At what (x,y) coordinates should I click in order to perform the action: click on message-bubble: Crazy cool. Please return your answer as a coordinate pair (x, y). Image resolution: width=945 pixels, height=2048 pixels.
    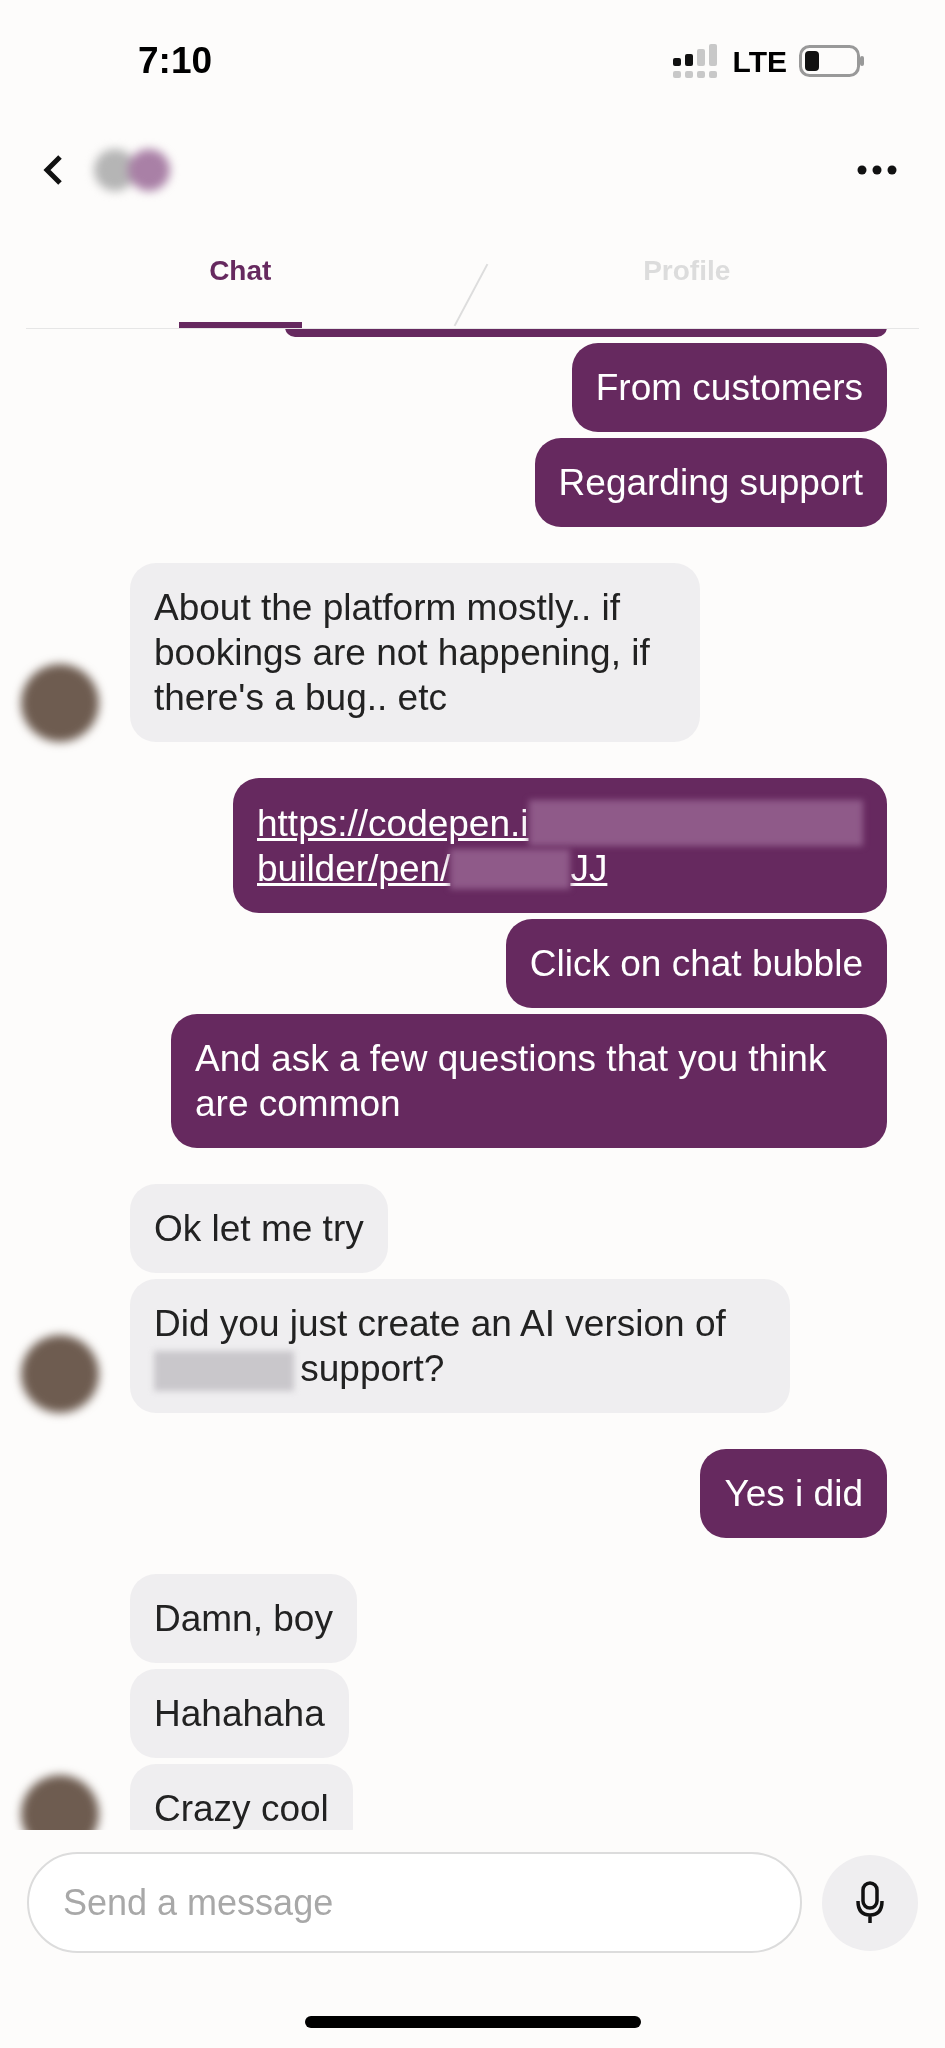
    Looking at the image, I should click on (241, 1797).